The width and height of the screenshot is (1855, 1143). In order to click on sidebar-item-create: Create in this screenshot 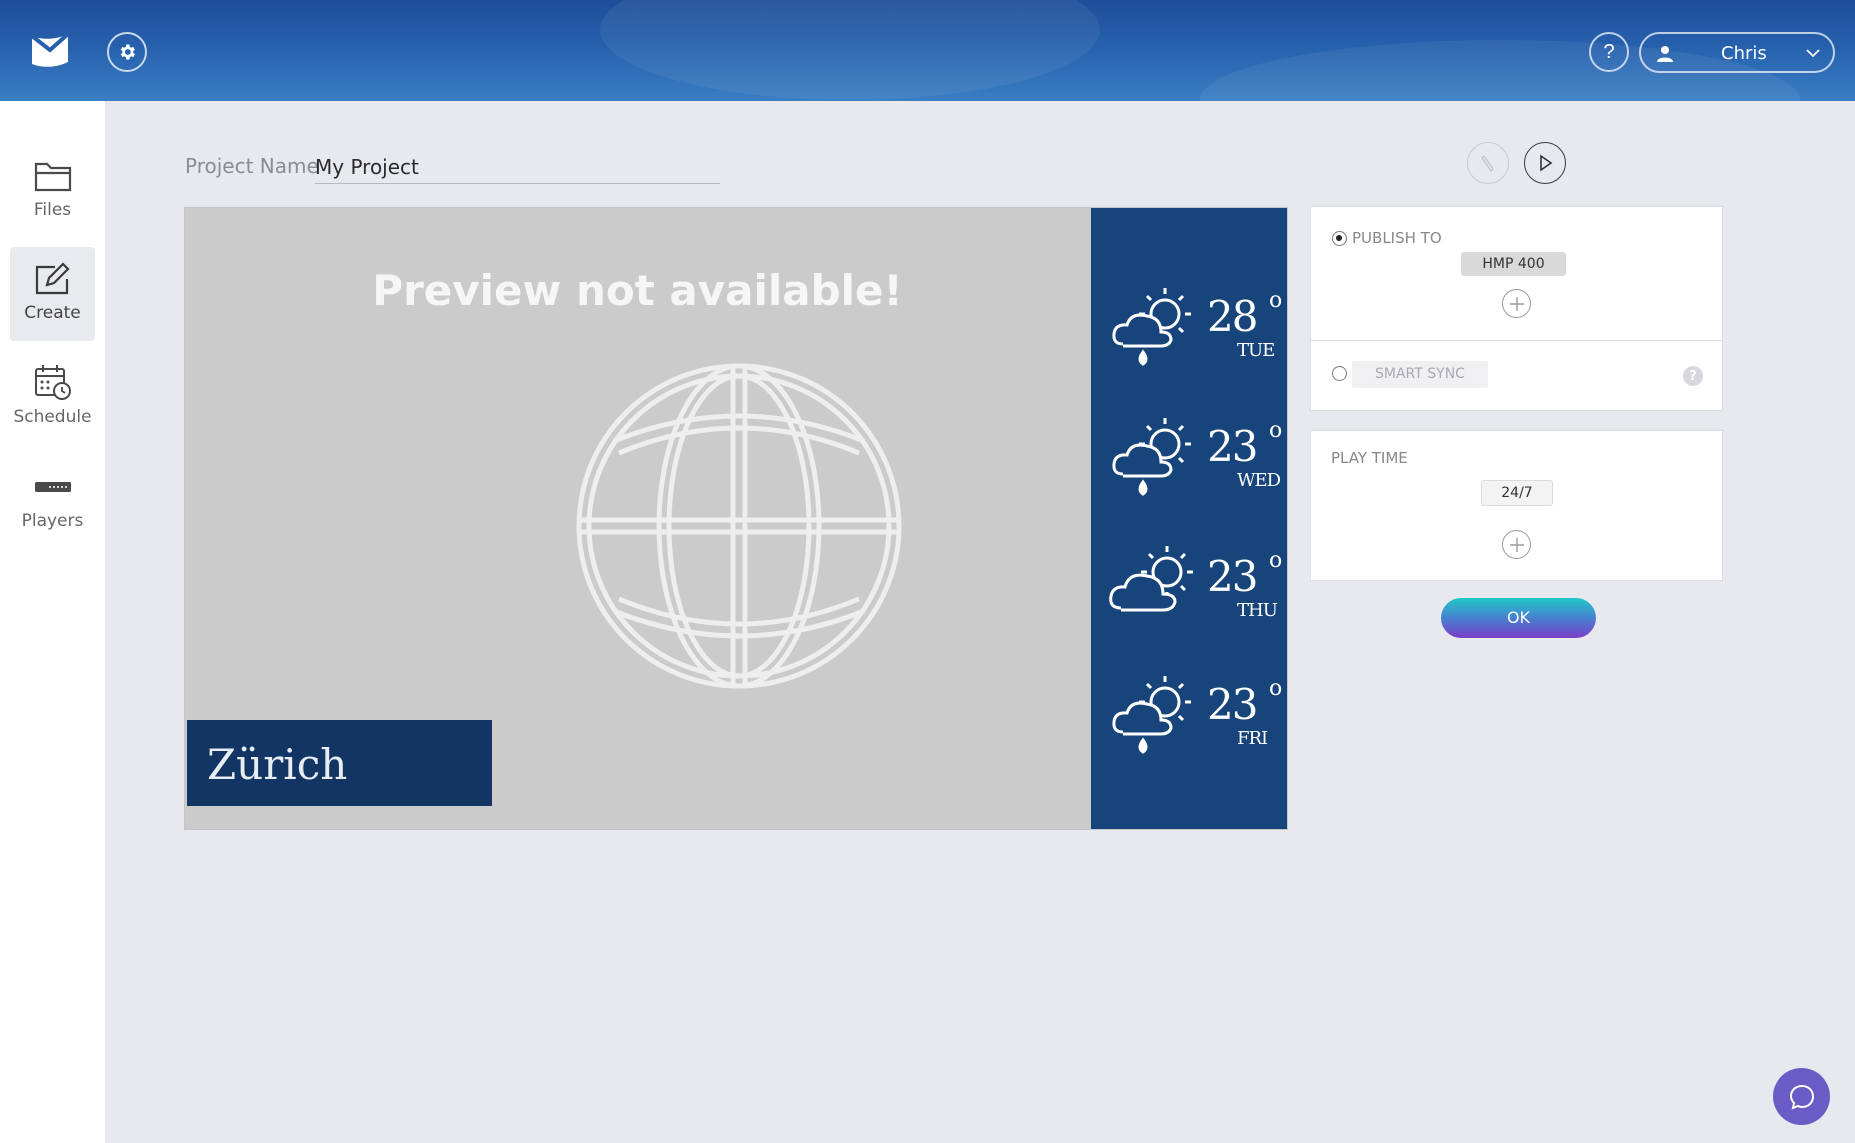, I will do `click(52, 294)`.